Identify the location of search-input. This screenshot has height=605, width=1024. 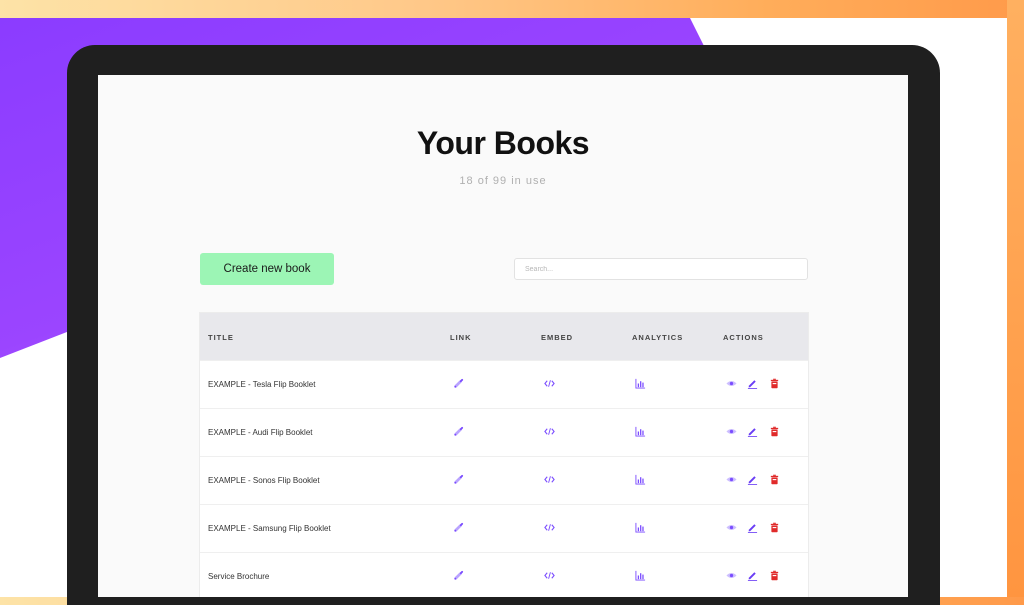
(661, 269).